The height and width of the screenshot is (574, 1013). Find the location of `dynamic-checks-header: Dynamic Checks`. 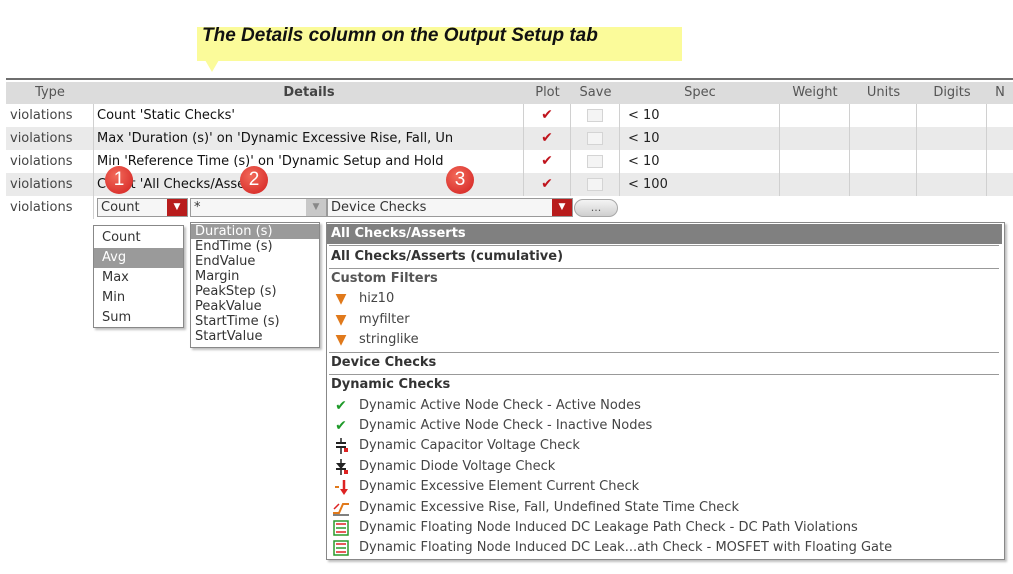

dynamic-checks-header: Dynamic Checks is located at coordinates (391, 384).